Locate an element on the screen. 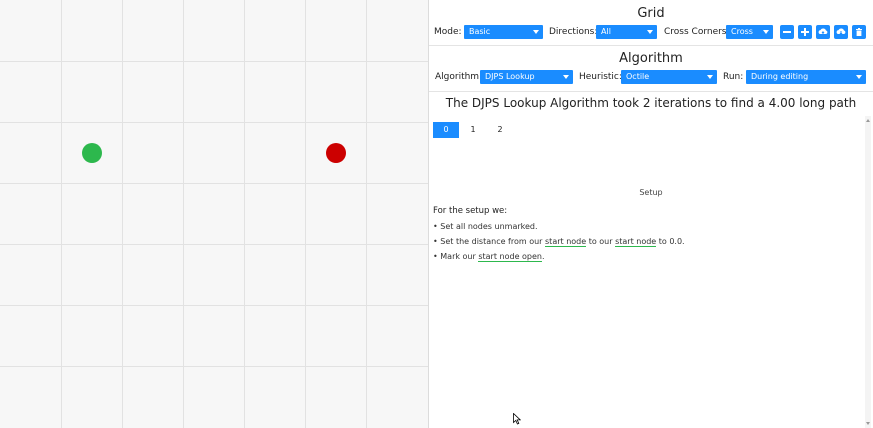 This screenshot has height=428, width=873. mode-value: Basic is located at coordinates (480, 31).